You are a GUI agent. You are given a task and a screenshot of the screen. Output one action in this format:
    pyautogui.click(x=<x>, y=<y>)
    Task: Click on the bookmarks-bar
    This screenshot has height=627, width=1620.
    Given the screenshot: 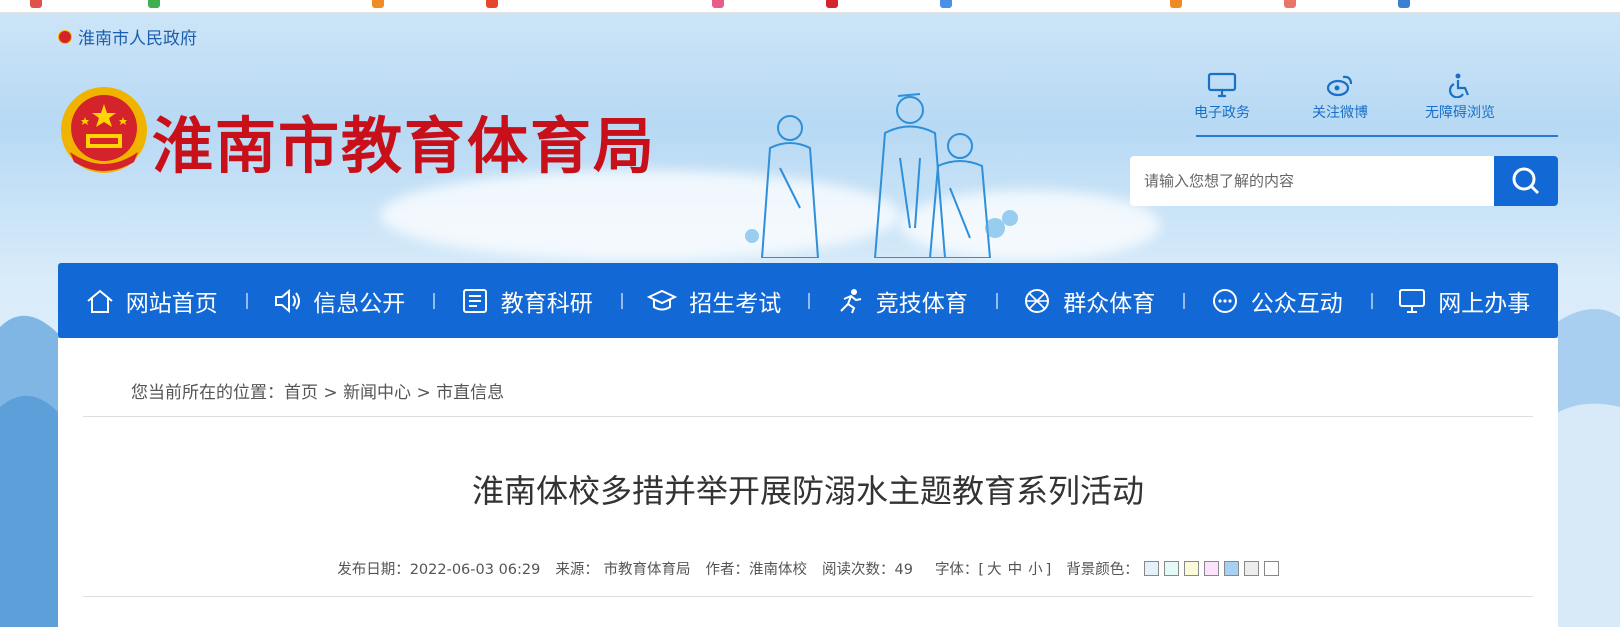 What is the action you would take?
    pyautogui.click(x=810, y=6)
    